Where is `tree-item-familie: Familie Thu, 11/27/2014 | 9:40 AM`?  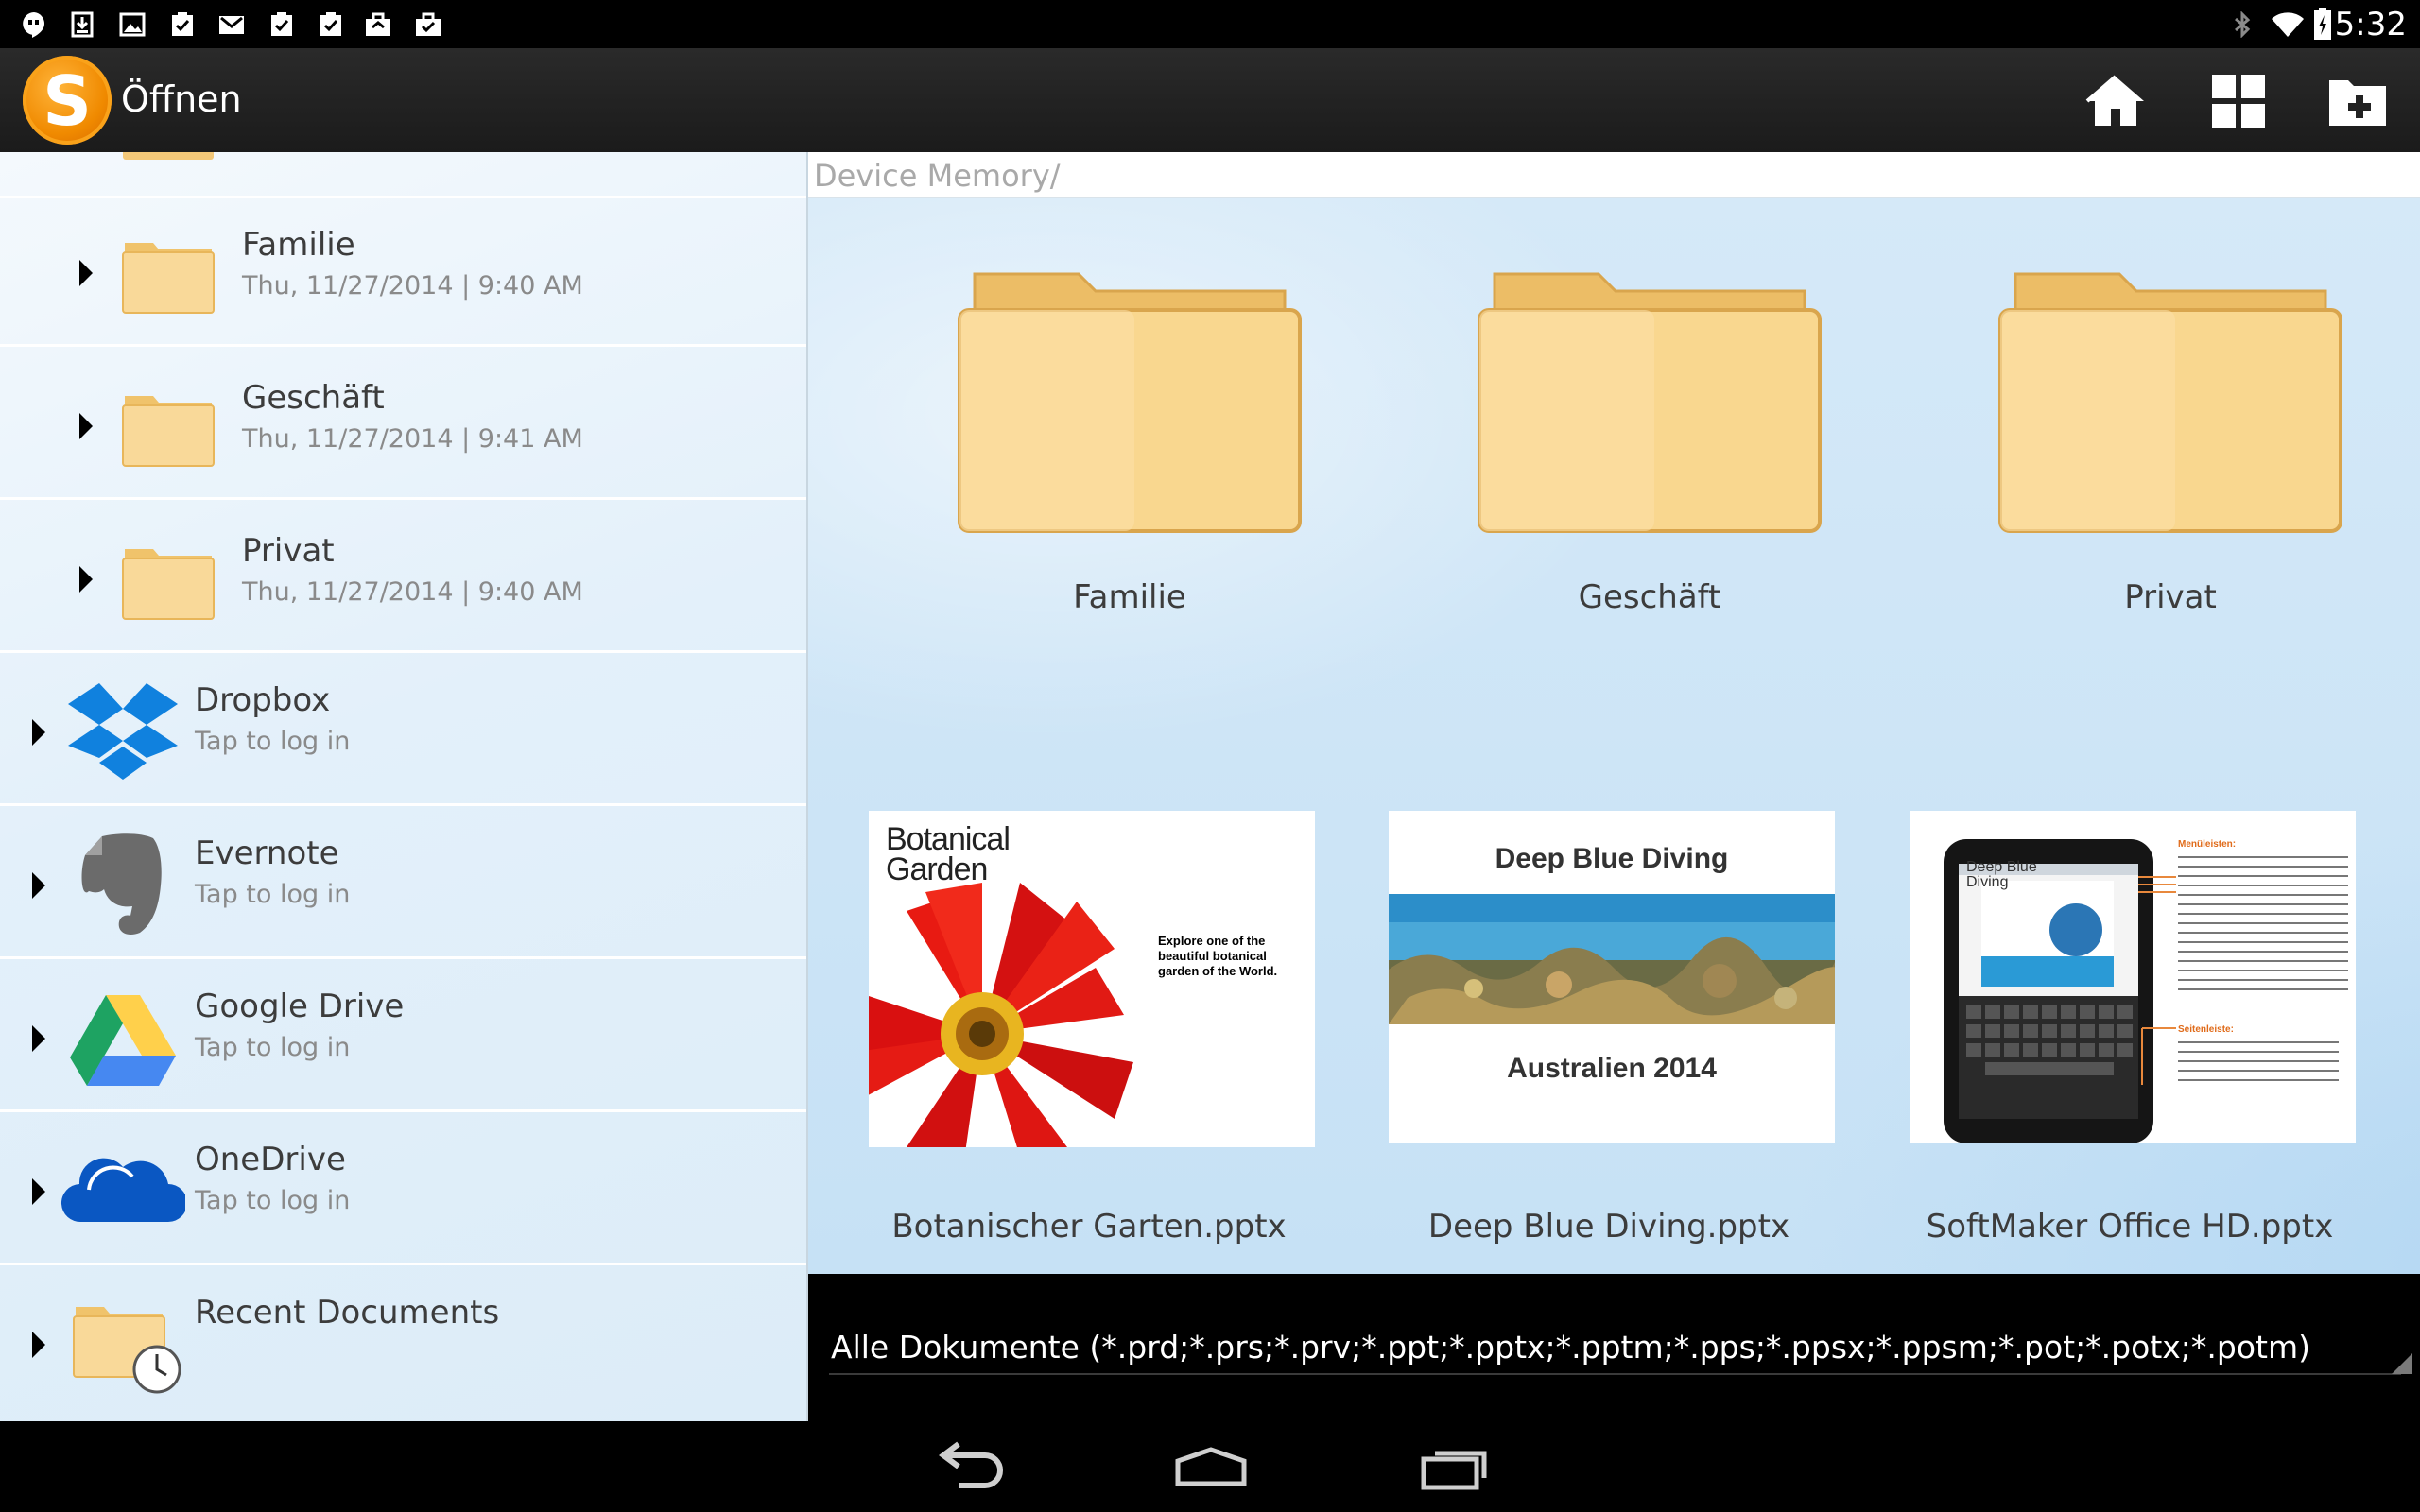 tree-item-familie: Familie Thu, 11/27/2014 | 9:40 AM is located at coordinates (403, 271).